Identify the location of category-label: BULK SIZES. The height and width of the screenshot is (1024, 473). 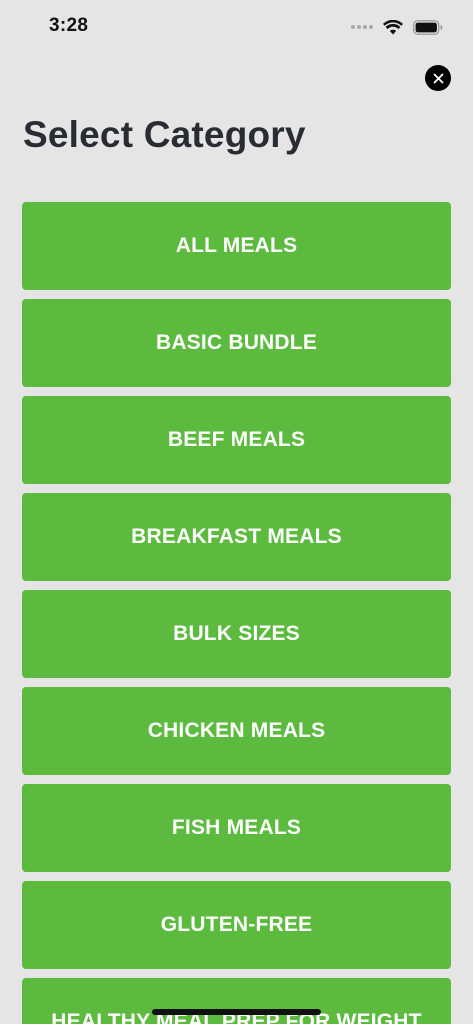
(236, 633).